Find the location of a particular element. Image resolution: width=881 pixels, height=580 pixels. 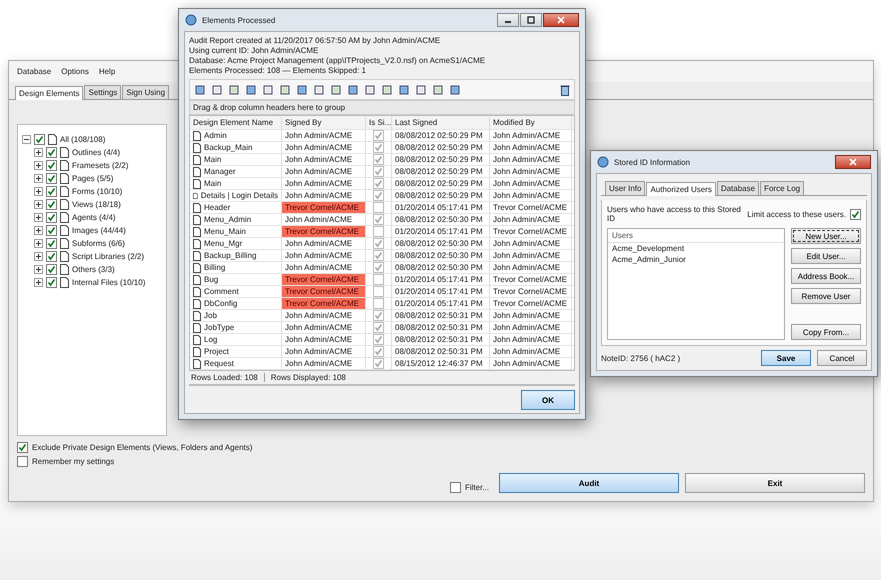

tree-item: Script Libraries (2/2) is located at coordinates (108, 256).